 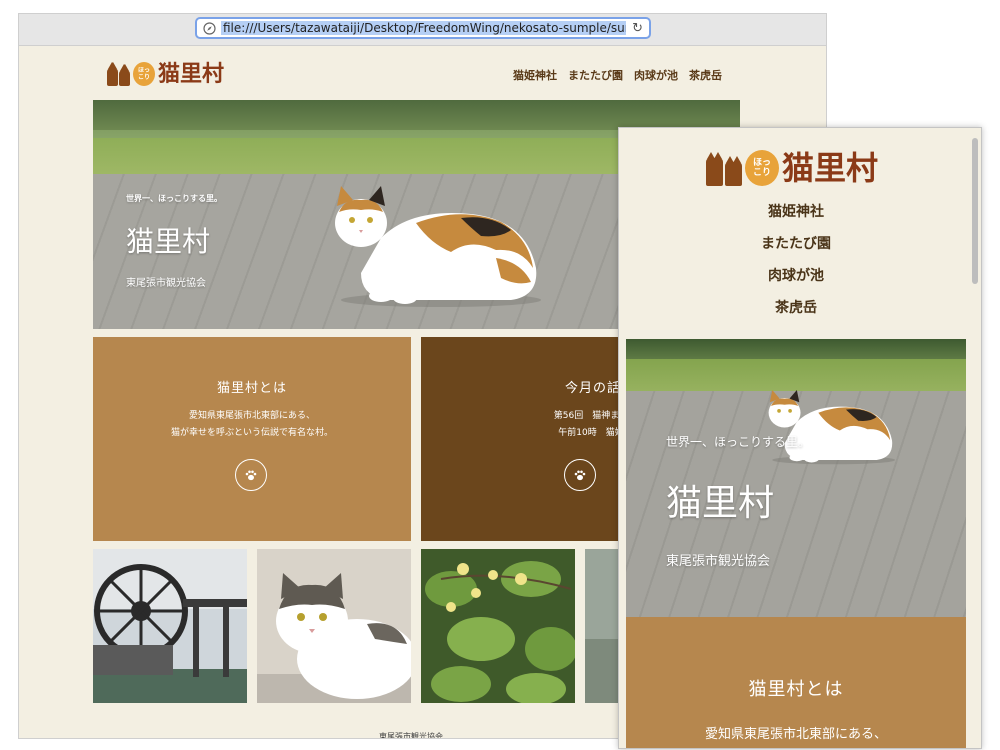 What do you see at coordinates (738, 442) in the screenshot?
I see `mobile-hero-tagline: 世界一、ほっこりする里。` at bounding box center [738, 442].